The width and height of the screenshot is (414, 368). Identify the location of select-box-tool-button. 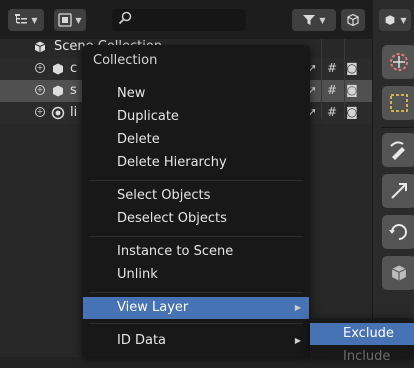
(398, 103).